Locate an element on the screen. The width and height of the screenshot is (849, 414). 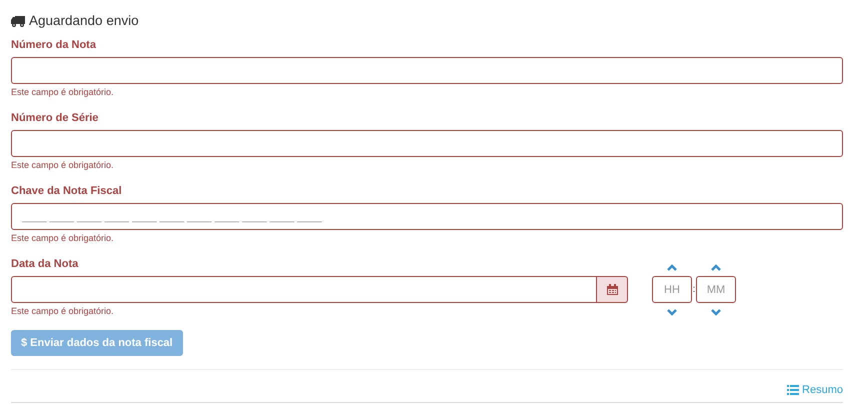
date-field is located at coordinates (304, 289).